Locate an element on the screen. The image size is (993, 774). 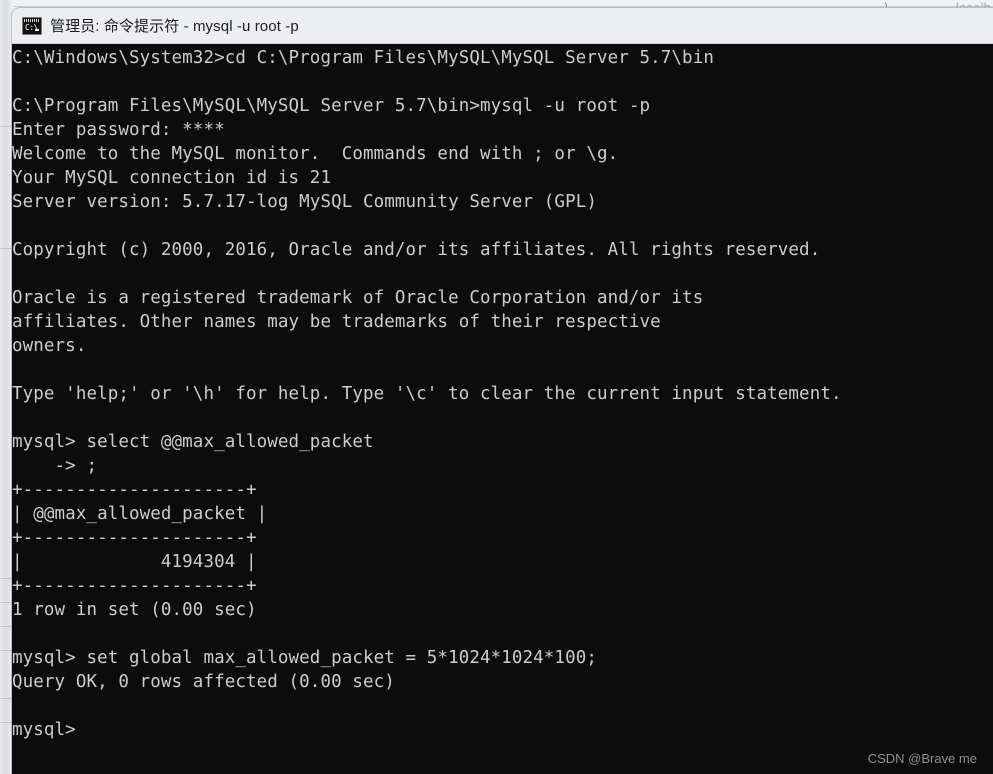
window-title: 管理员: 命令提示符 - mysql -u root -p is located at coordinates (174, 26).